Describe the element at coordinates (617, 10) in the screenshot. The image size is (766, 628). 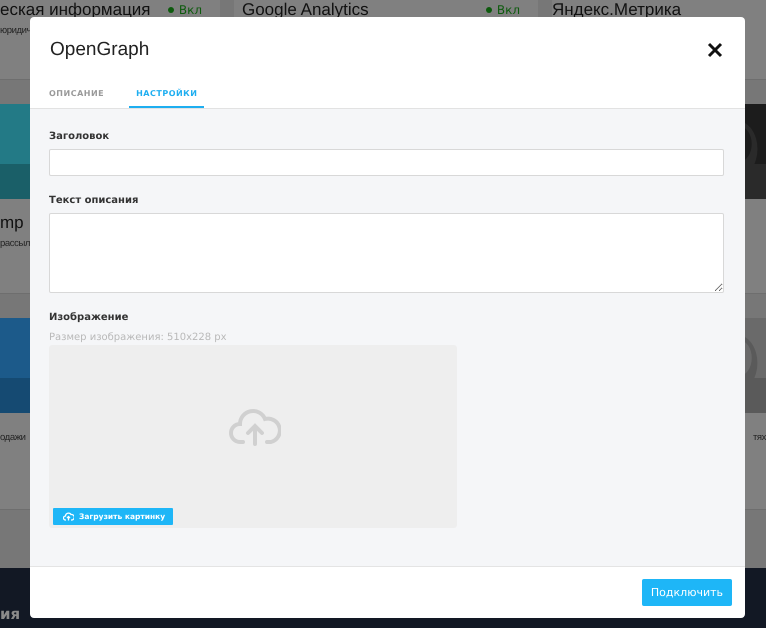
I see `card-title: Яндекс.Метрика` at that location.